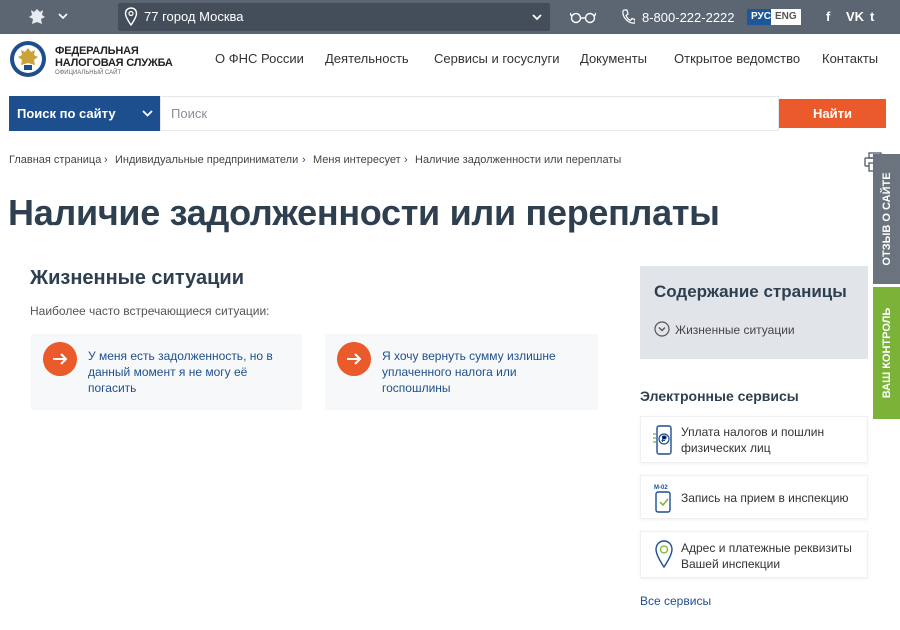 The height and width of the screenshot is (630, 900). Describe the element at coordinates (754, 312) in the screenshot. I see `page-contents-box: Содержание страницы Жизненные ситуации` at that location.